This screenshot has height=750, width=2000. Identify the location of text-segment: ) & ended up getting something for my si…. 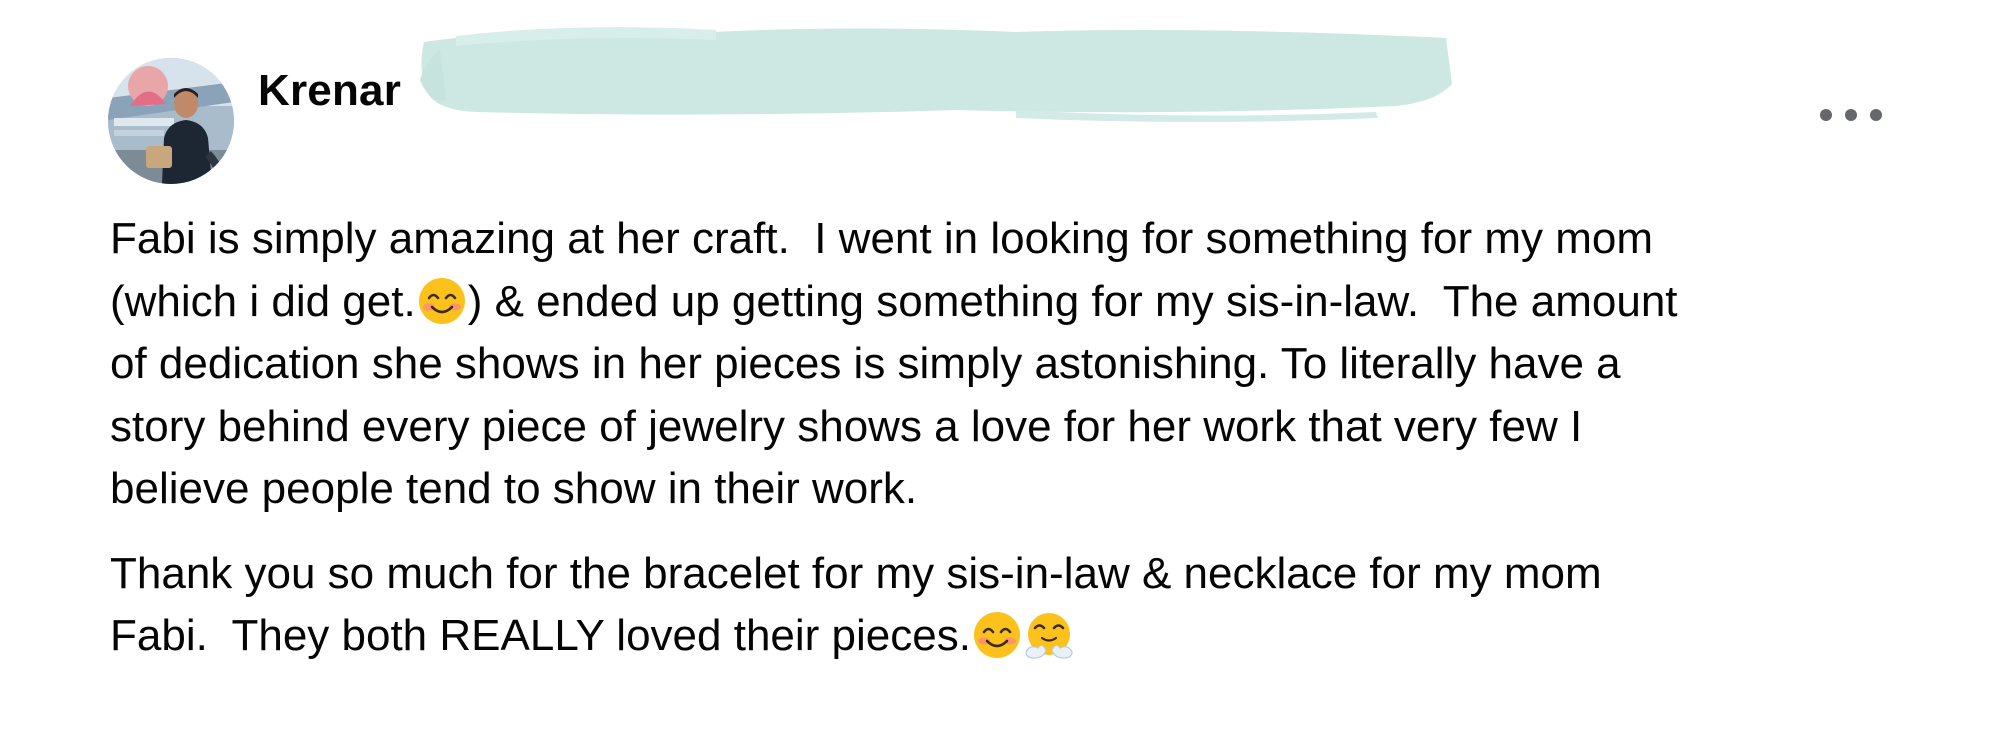
(1072, 301).